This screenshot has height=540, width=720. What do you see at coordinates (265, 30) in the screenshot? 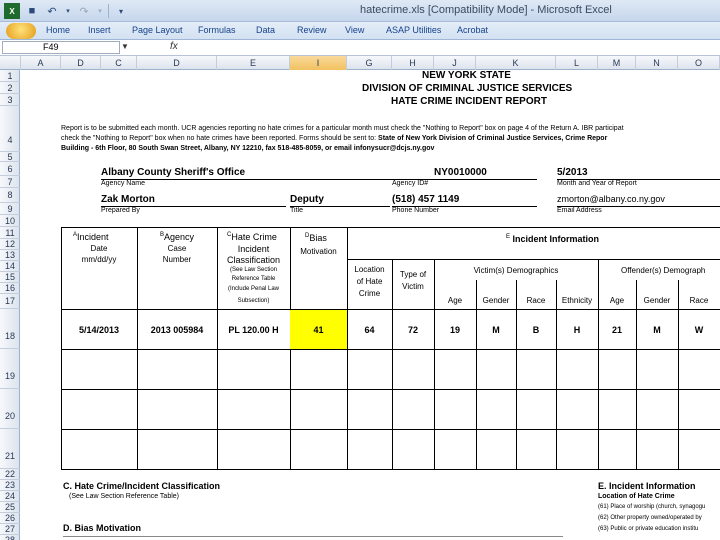
I see `tab-data: Data` at bounding box center [265, 30].